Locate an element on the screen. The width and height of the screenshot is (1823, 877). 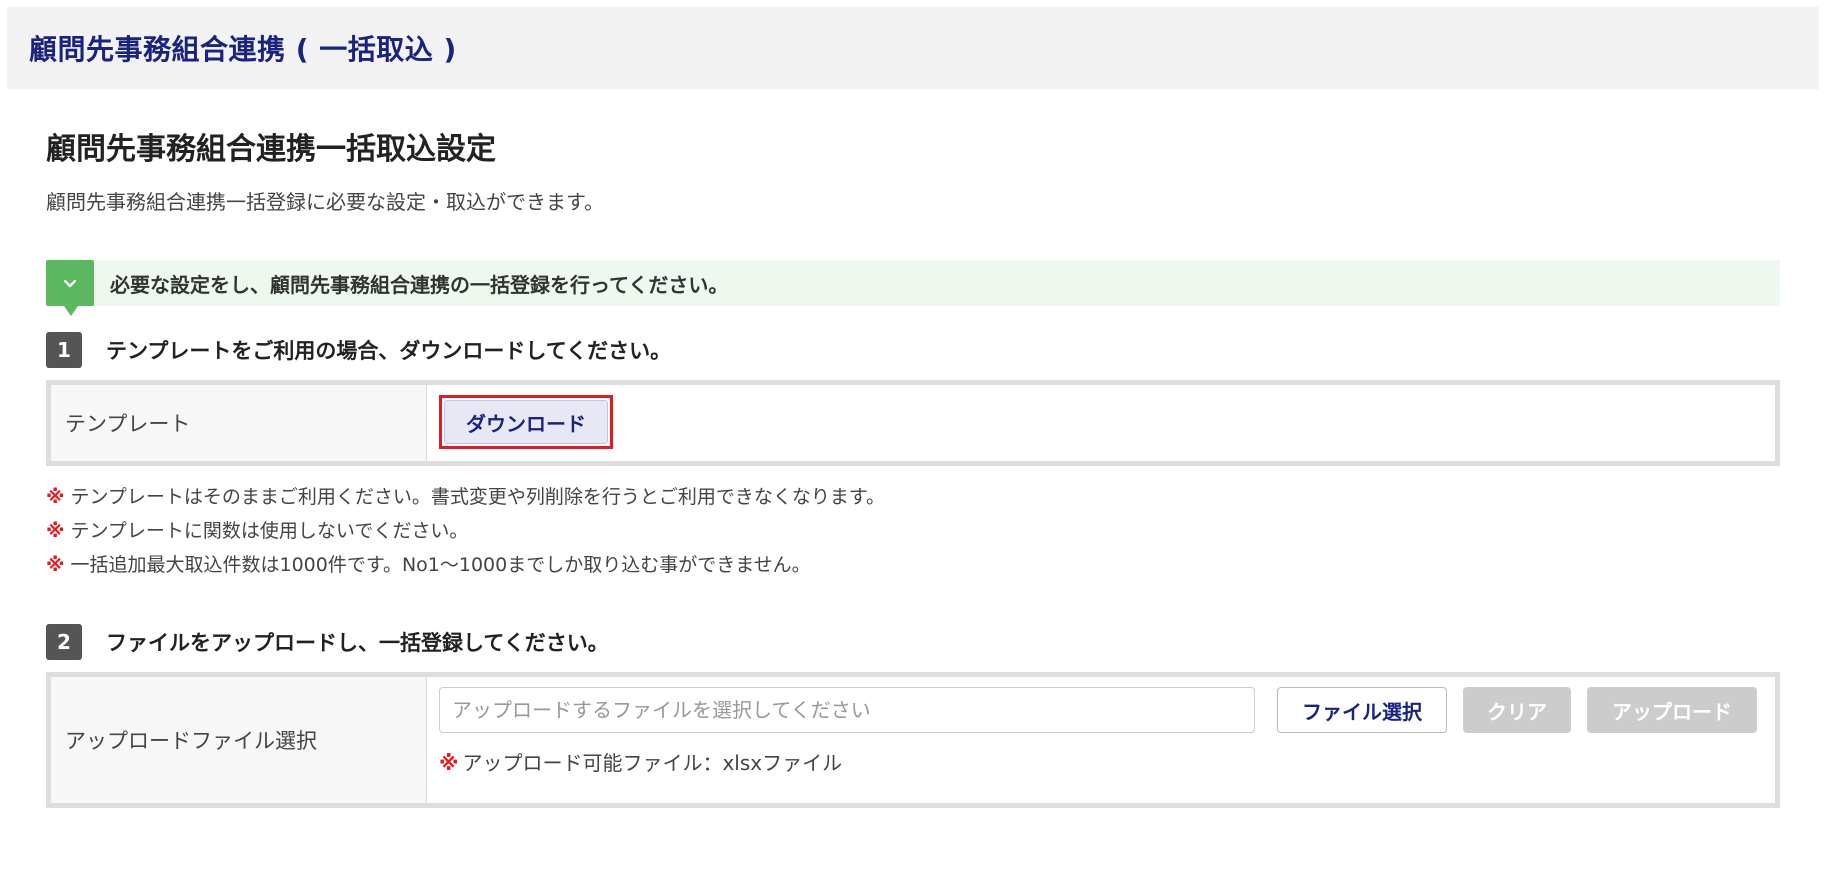
page-description: 顧問先事務組合連携一括登録に必要な設定・取込ができます。 is located at coordinates (325, 202).